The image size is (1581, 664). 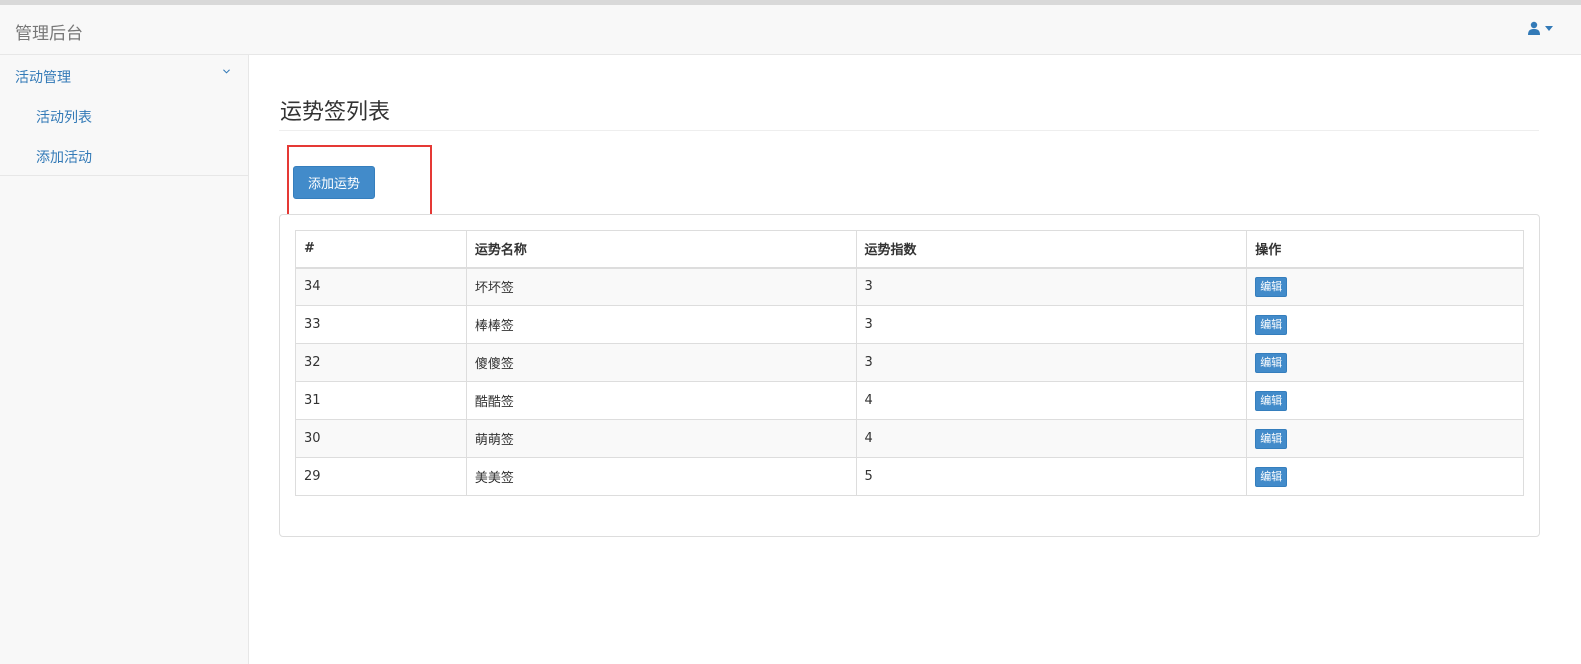 I want to click on table-row: 32 傻傻签 3 编辑, so click(x=909, y=362).